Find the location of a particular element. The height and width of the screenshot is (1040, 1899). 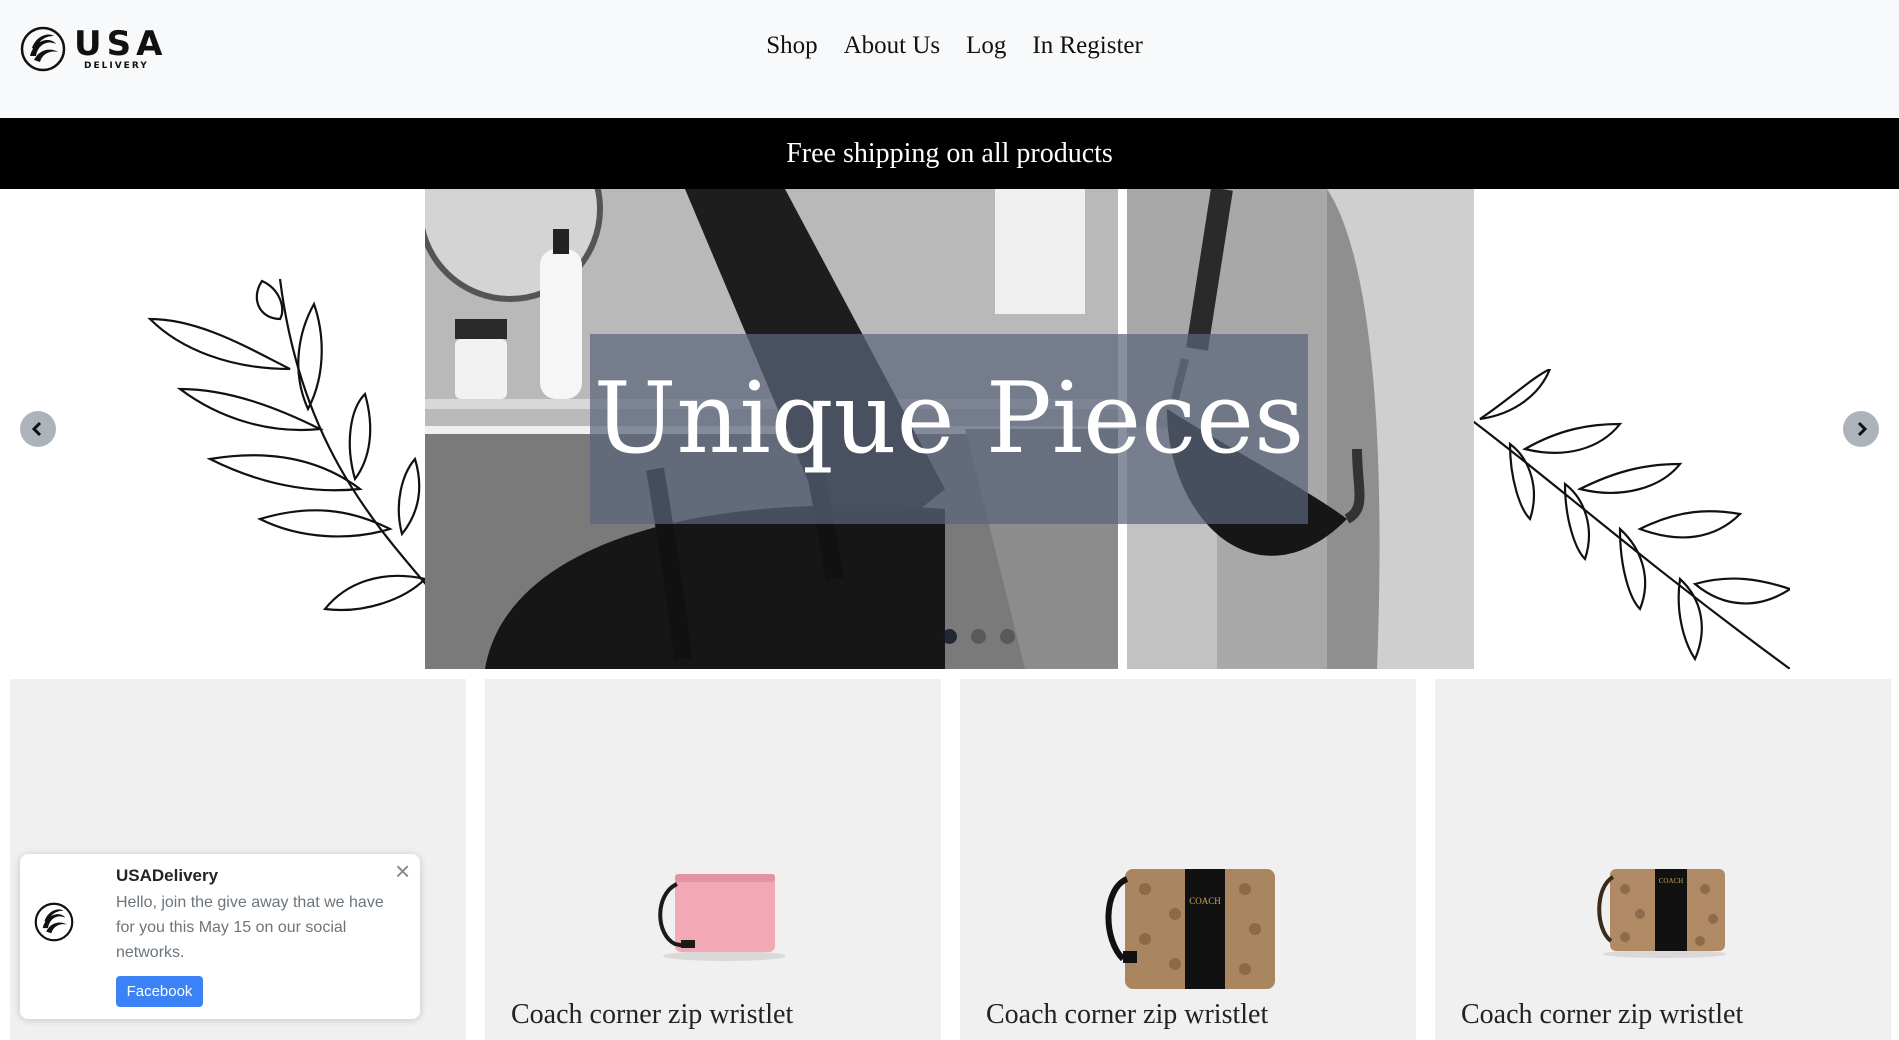

hero-title: Unique Pieces is located at coordinates (949, 419).